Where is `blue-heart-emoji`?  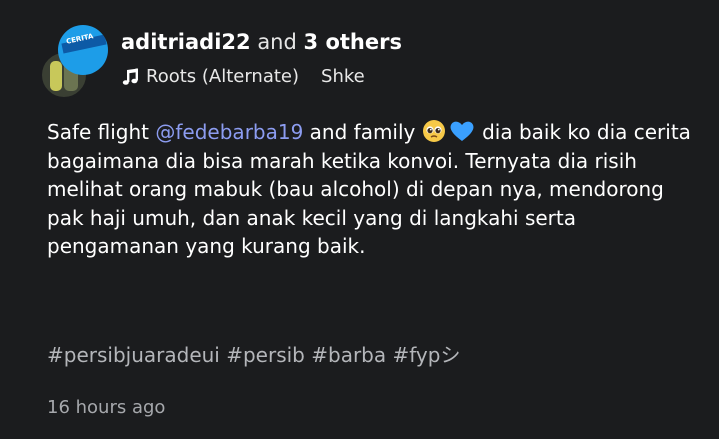 blue-heart-emoji is located at coordinates (462, 131).